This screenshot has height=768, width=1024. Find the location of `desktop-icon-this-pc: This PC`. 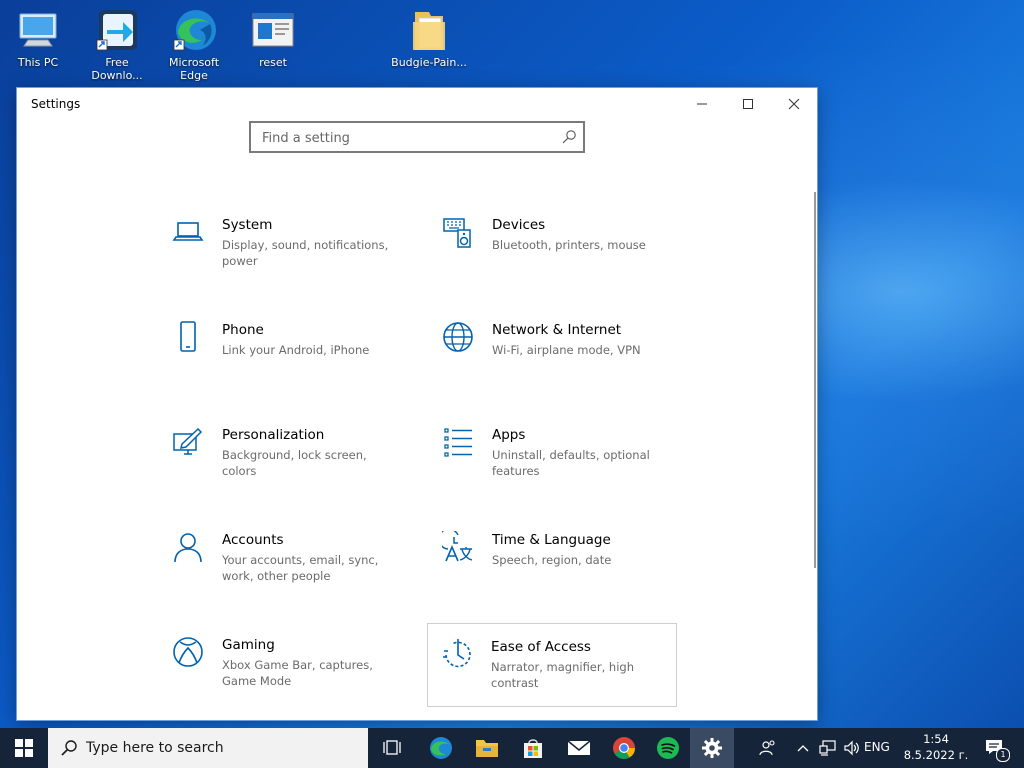

desktop-icon-this-pc: This PC is located at coordinates (38, 37).